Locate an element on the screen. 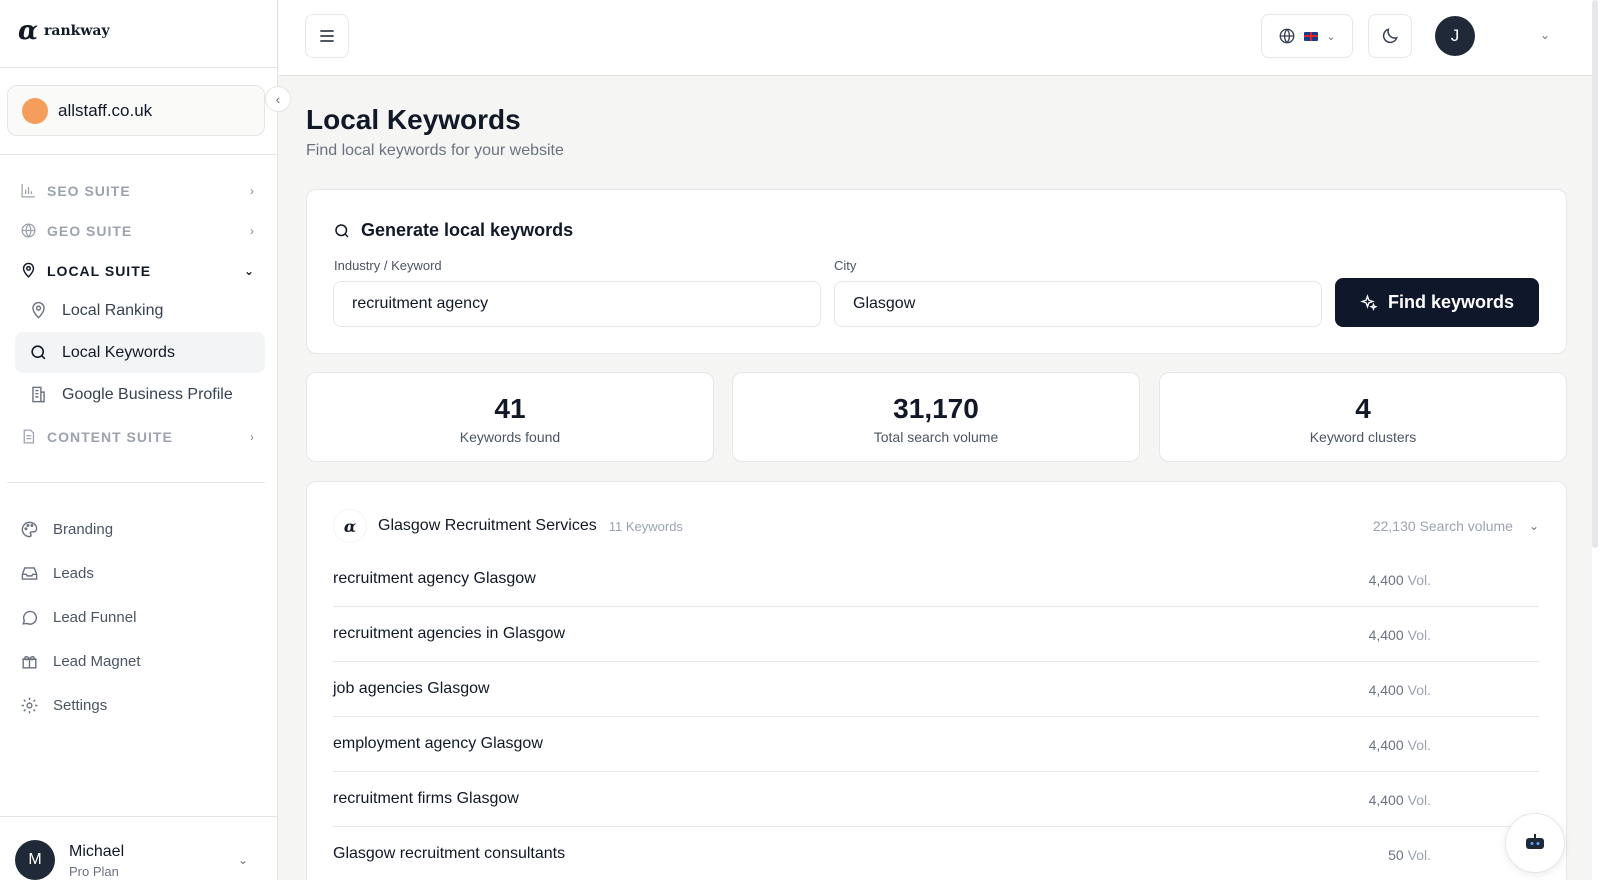 The width and height of the screenshot is (1600, 880). keyword-text: recruitment agencies in Glasgow is located at coordinates (449, 633).